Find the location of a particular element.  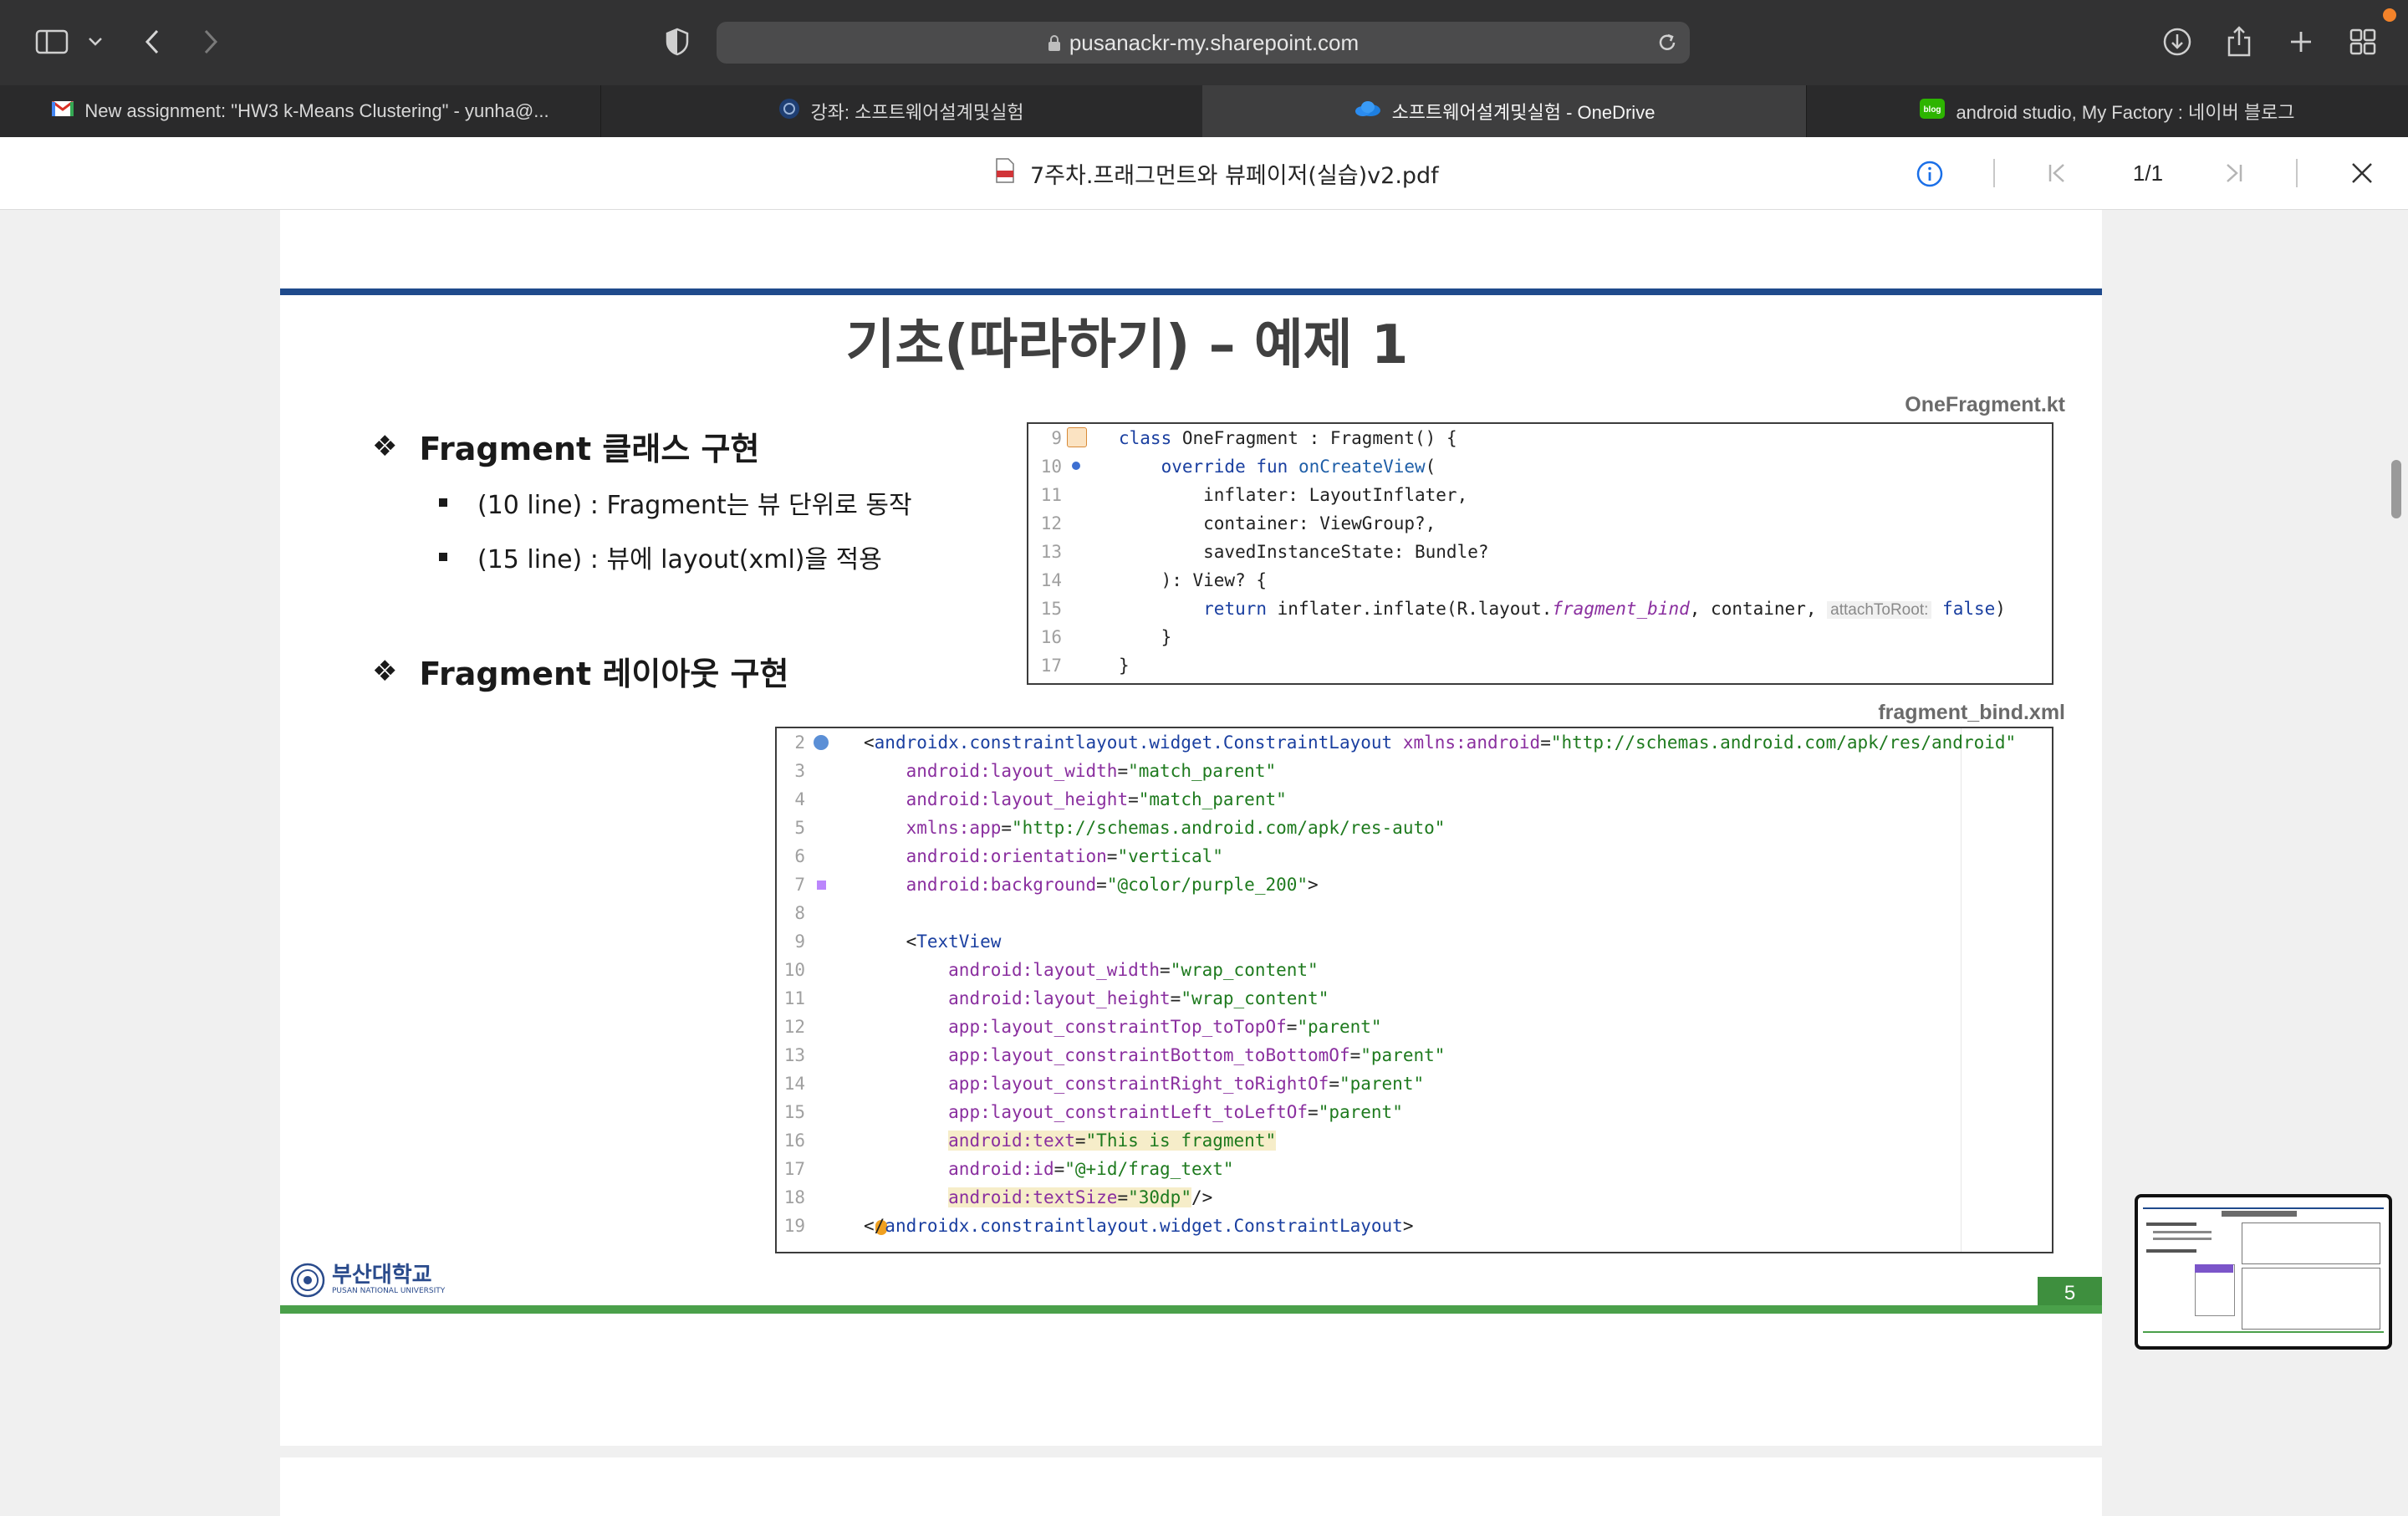

list-item: (10 line) : Fragment는 뷰 단위로 동작 is located at coordinates (675, 502).